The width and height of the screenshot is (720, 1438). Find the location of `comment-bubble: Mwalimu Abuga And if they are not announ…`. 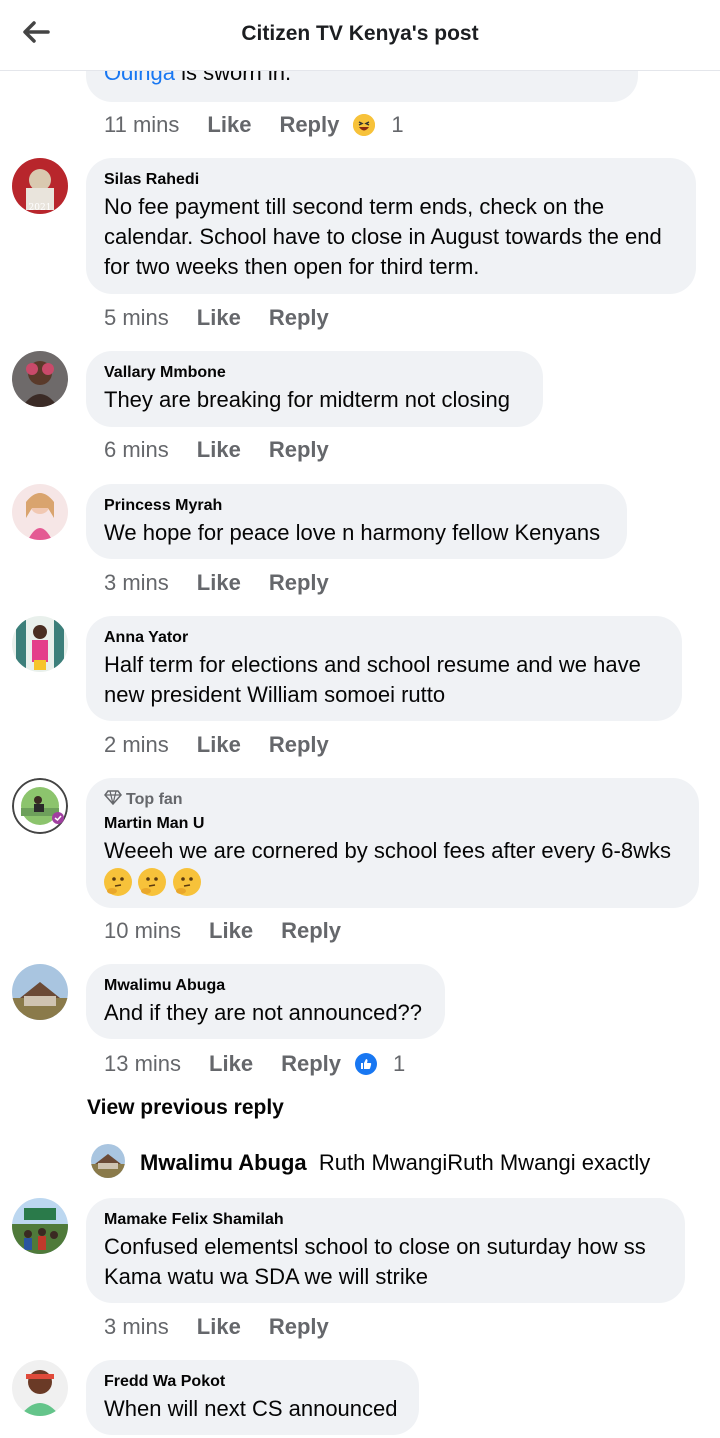

comment-bubble: Mwalimu Abuga And if they are not announ… is located at coordinates (265, 1001).